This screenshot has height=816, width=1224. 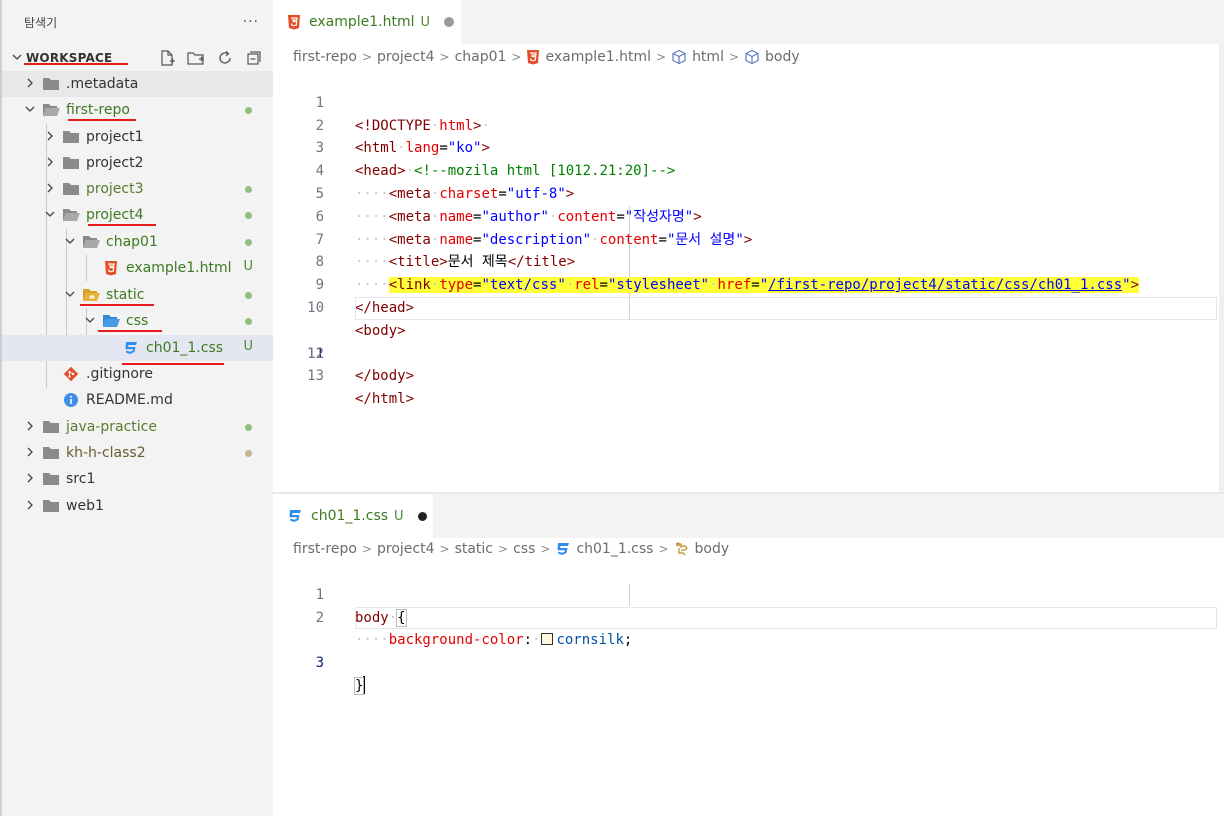 I want to click on code-line: 2 <html·lang="ko">, so click(x=746, y=124).